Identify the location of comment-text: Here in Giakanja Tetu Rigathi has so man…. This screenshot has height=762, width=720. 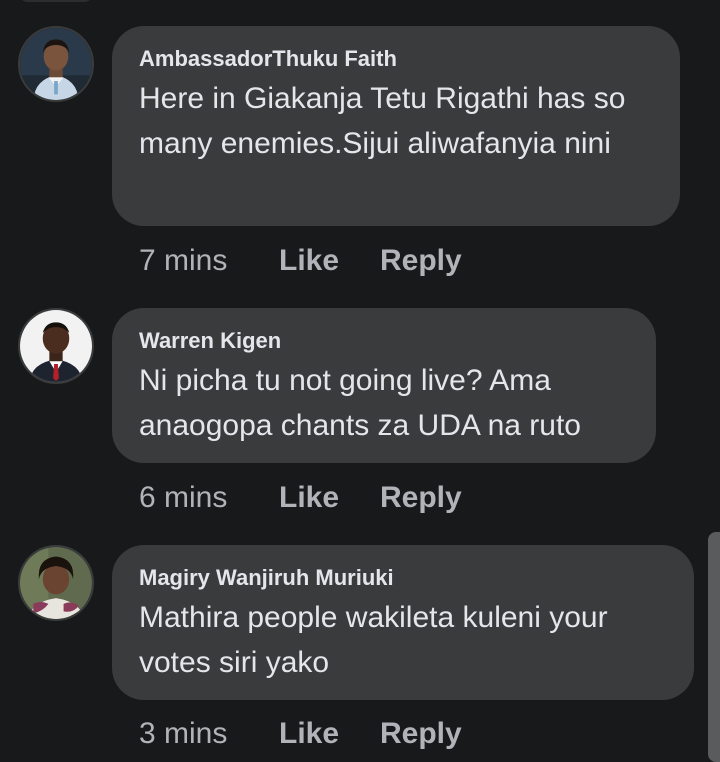
(382, 121).